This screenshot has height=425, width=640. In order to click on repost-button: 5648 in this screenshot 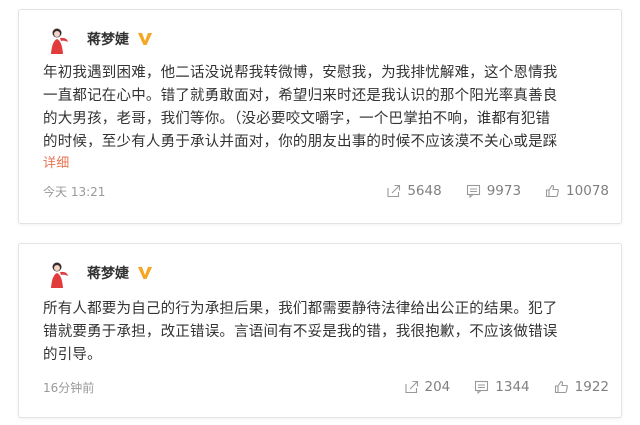, I will do `click(414, 191)`.